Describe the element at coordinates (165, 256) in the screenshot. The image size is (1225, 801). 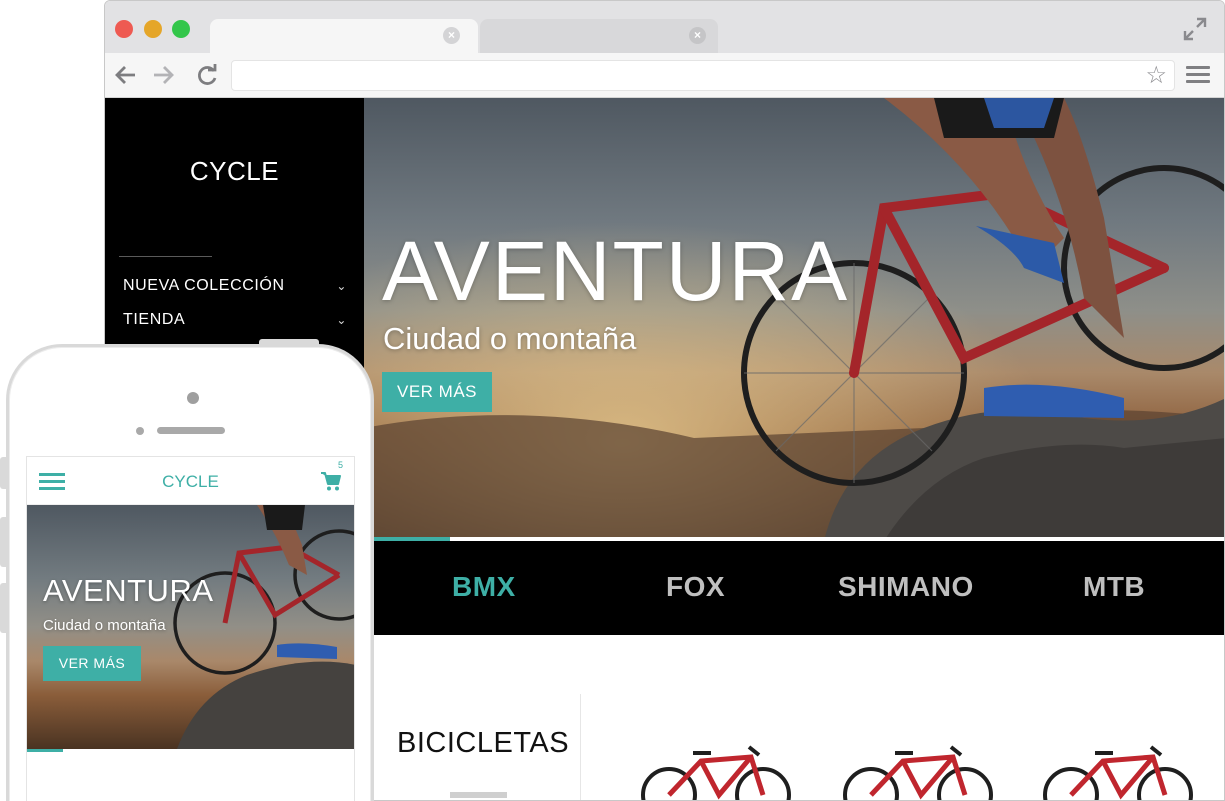
I see `sidebar-divider` at that location.